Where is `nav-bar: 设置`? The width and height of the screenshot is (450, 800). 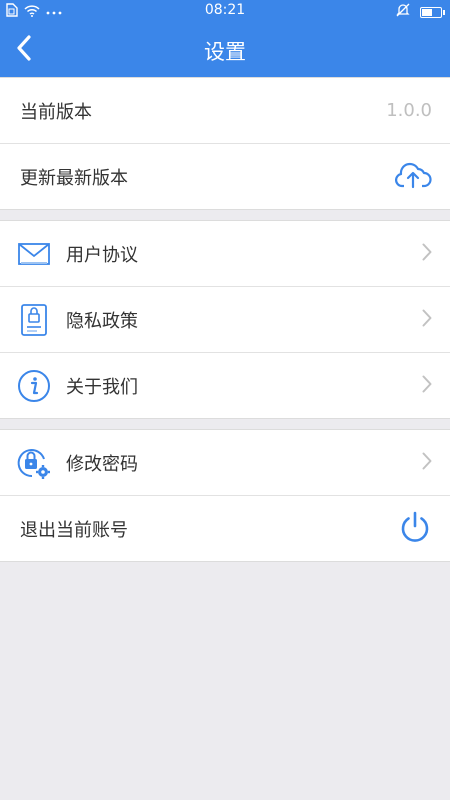 nav-bar: 设置 is located at coordinates (225, 50).